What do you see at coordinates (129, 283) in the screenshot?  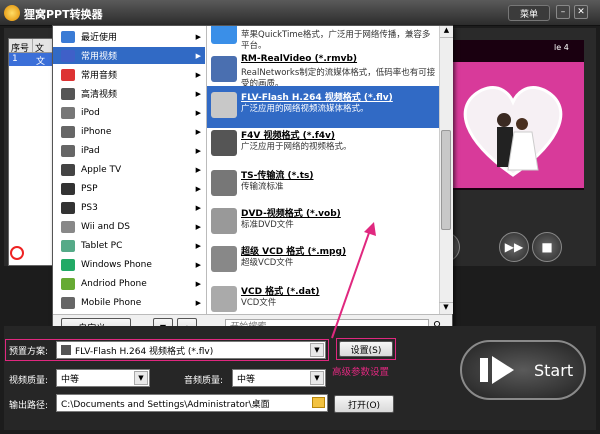 I see `category-item: Andriod Phone ▶` at bounding box center [129, 283].